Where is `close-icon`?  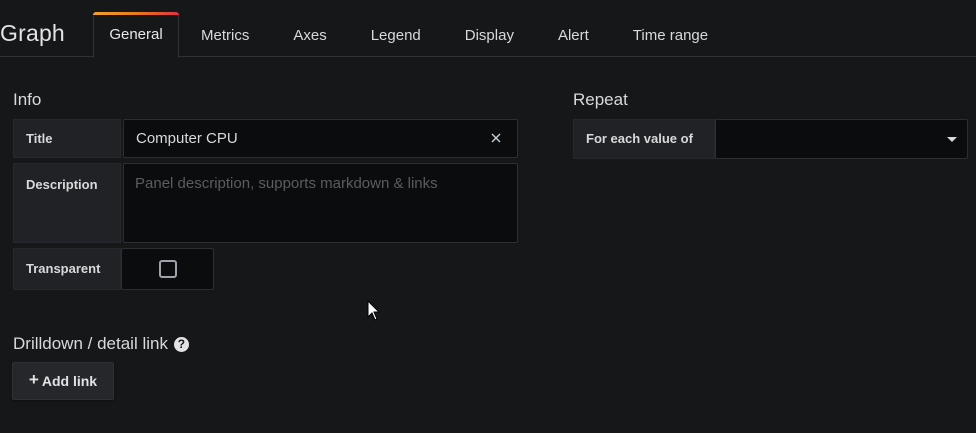
close-icon is located at coordinates (496, 138).